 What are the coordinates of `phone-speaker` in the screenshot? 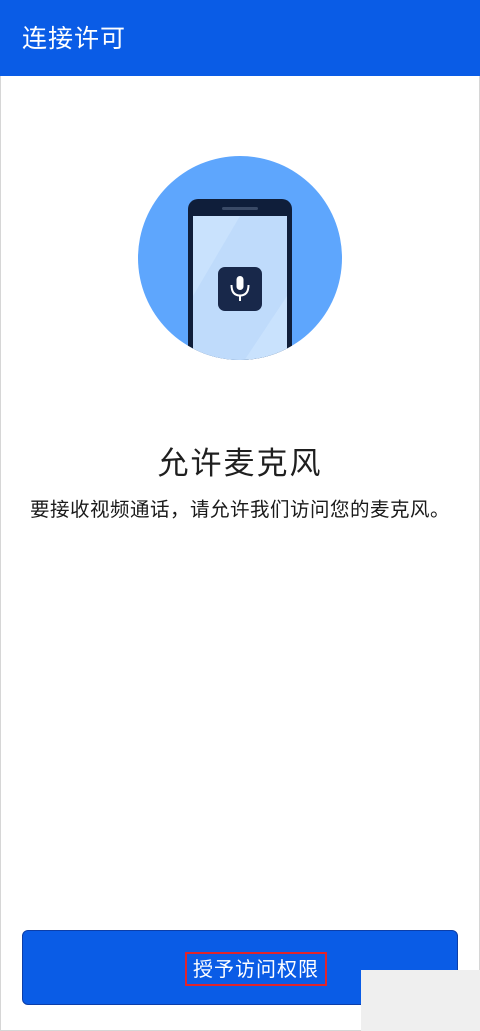 It's located at (240, 208).